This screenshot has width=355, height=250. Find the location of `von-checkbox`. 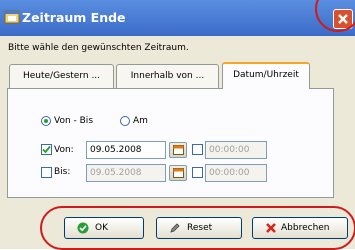

von-checkbox is located at coordinates (46, 149).